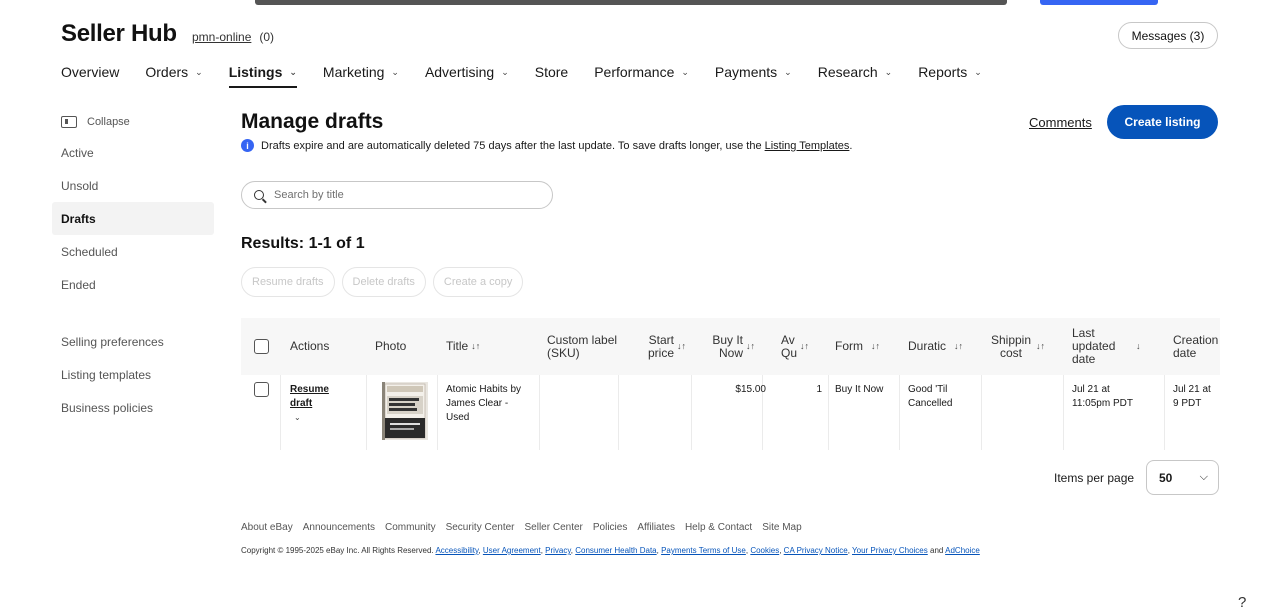 The width and height of the screenshot is (1280, 616). I want to click on legal-link: Your Privacy Choices, so click(890, 550).